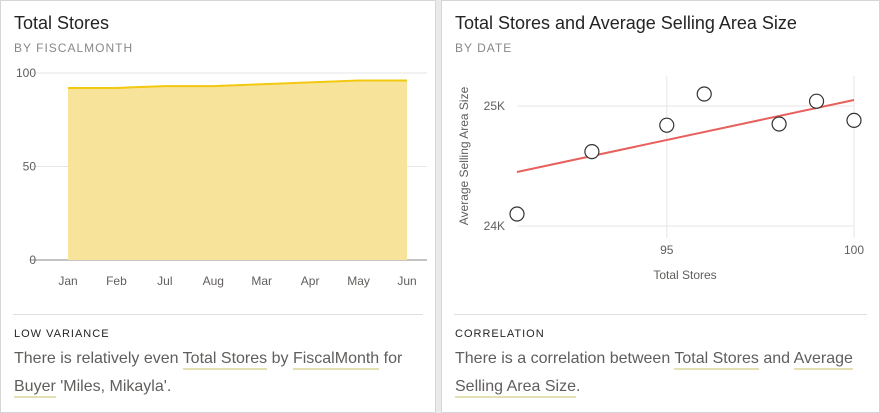 This screenshot has width=880, height=413. Describe the element at coordinates (336, 360) in the screenshot. I see `insight-link-fiscalmonth: FiscalMonth` at that location.